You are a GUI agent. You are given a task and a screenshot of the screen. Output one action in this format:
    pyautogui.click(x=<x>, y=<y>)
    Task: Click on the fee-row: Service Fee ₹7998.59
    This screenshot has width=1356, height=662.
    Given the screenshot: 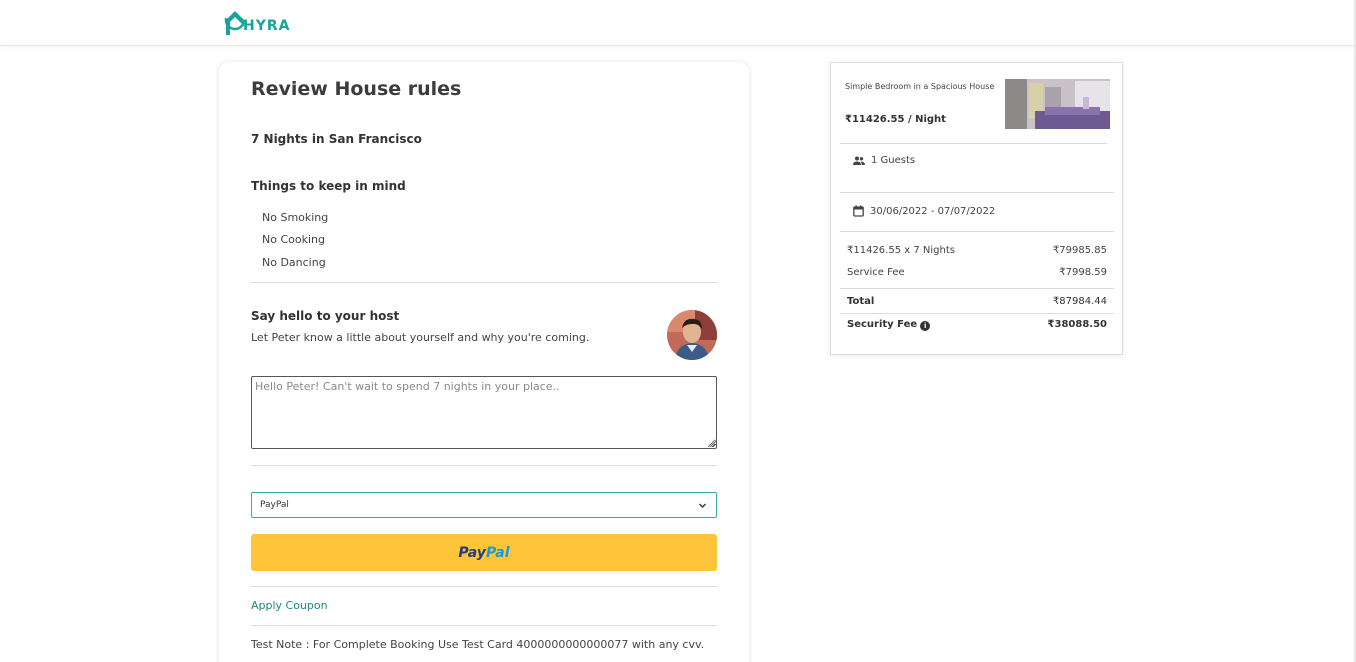 What is the action you would take?
    pyautogui.click(x=977, y=272)
    